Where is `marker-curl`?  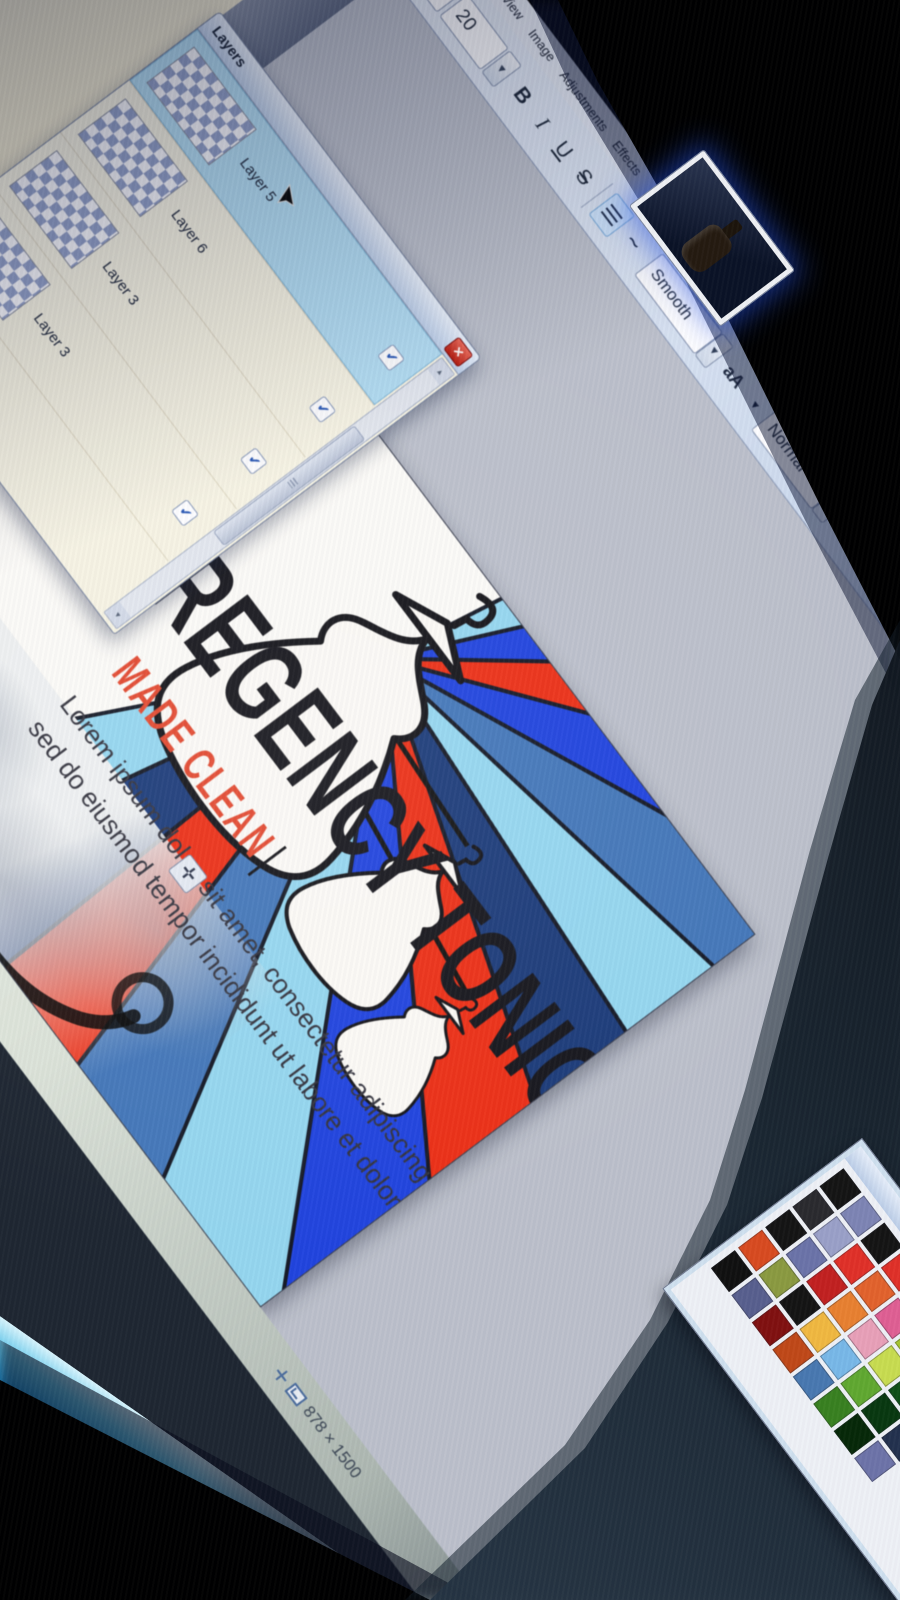
marker-curl is located at coordinates (142, 1003).